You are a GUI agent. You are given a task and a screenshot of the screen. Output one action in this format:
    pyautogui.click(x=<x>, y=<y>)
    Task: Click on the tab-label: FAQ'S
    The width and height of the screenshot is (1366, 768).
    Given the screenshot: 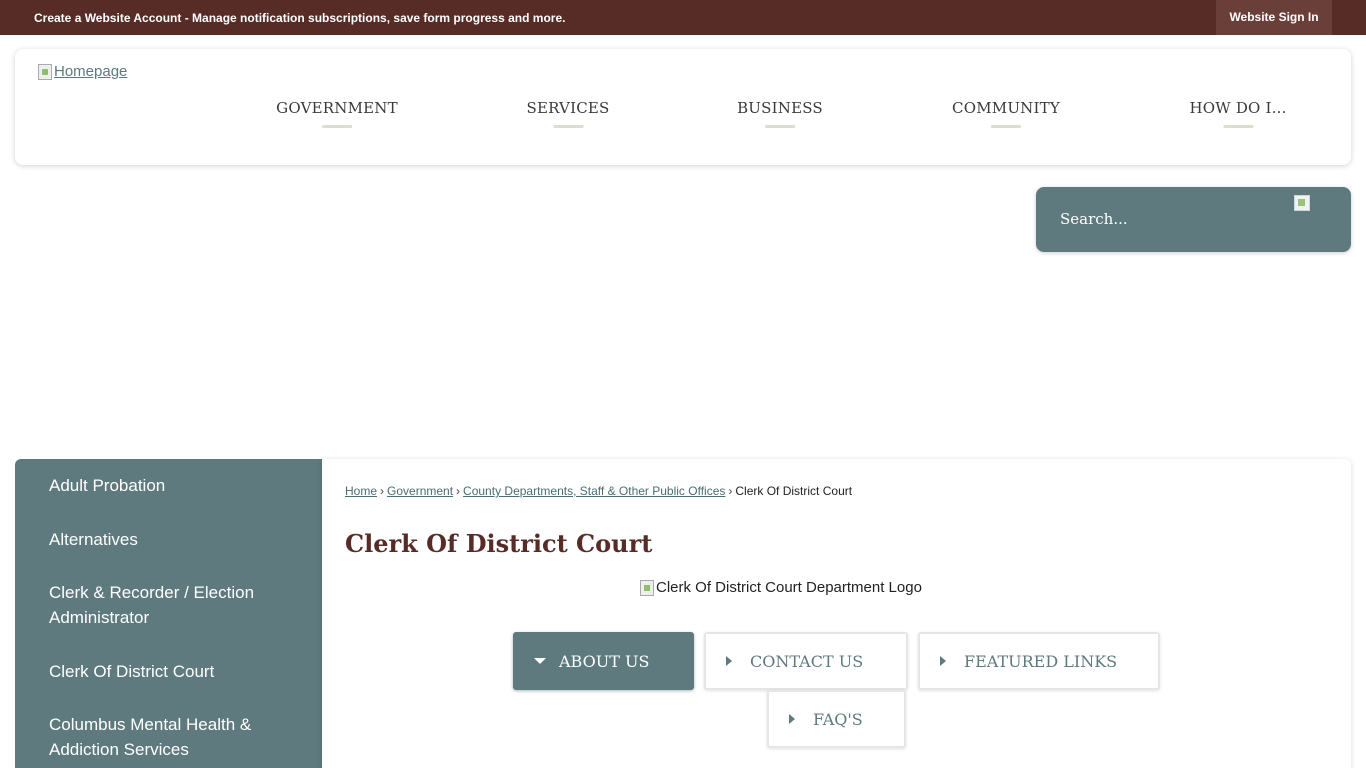 What is the action you would take?
    pyautogui.click(x=838, y=719)
    